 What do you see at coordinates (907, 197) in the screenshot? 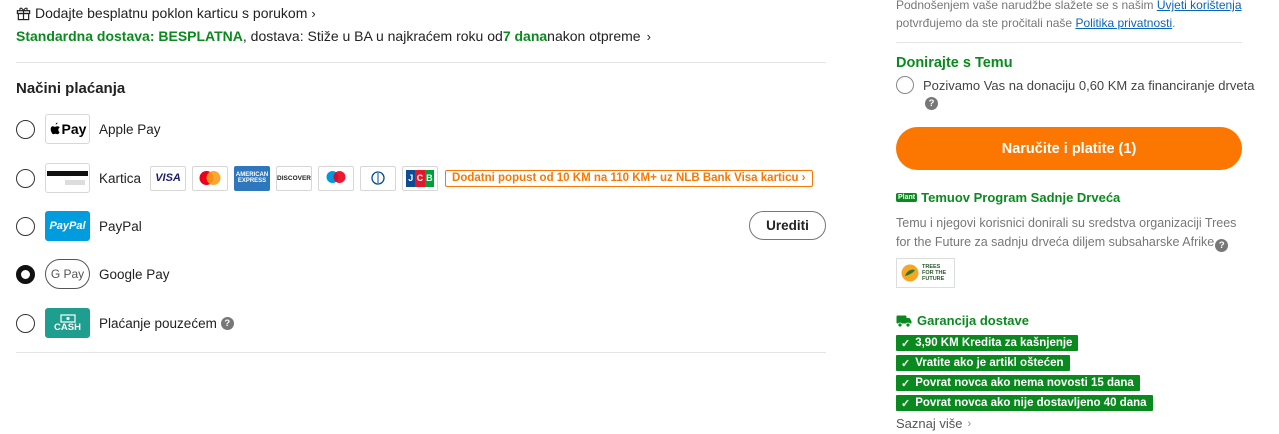
I see `plant-icon: Plant` at bounding box center [907, 197].